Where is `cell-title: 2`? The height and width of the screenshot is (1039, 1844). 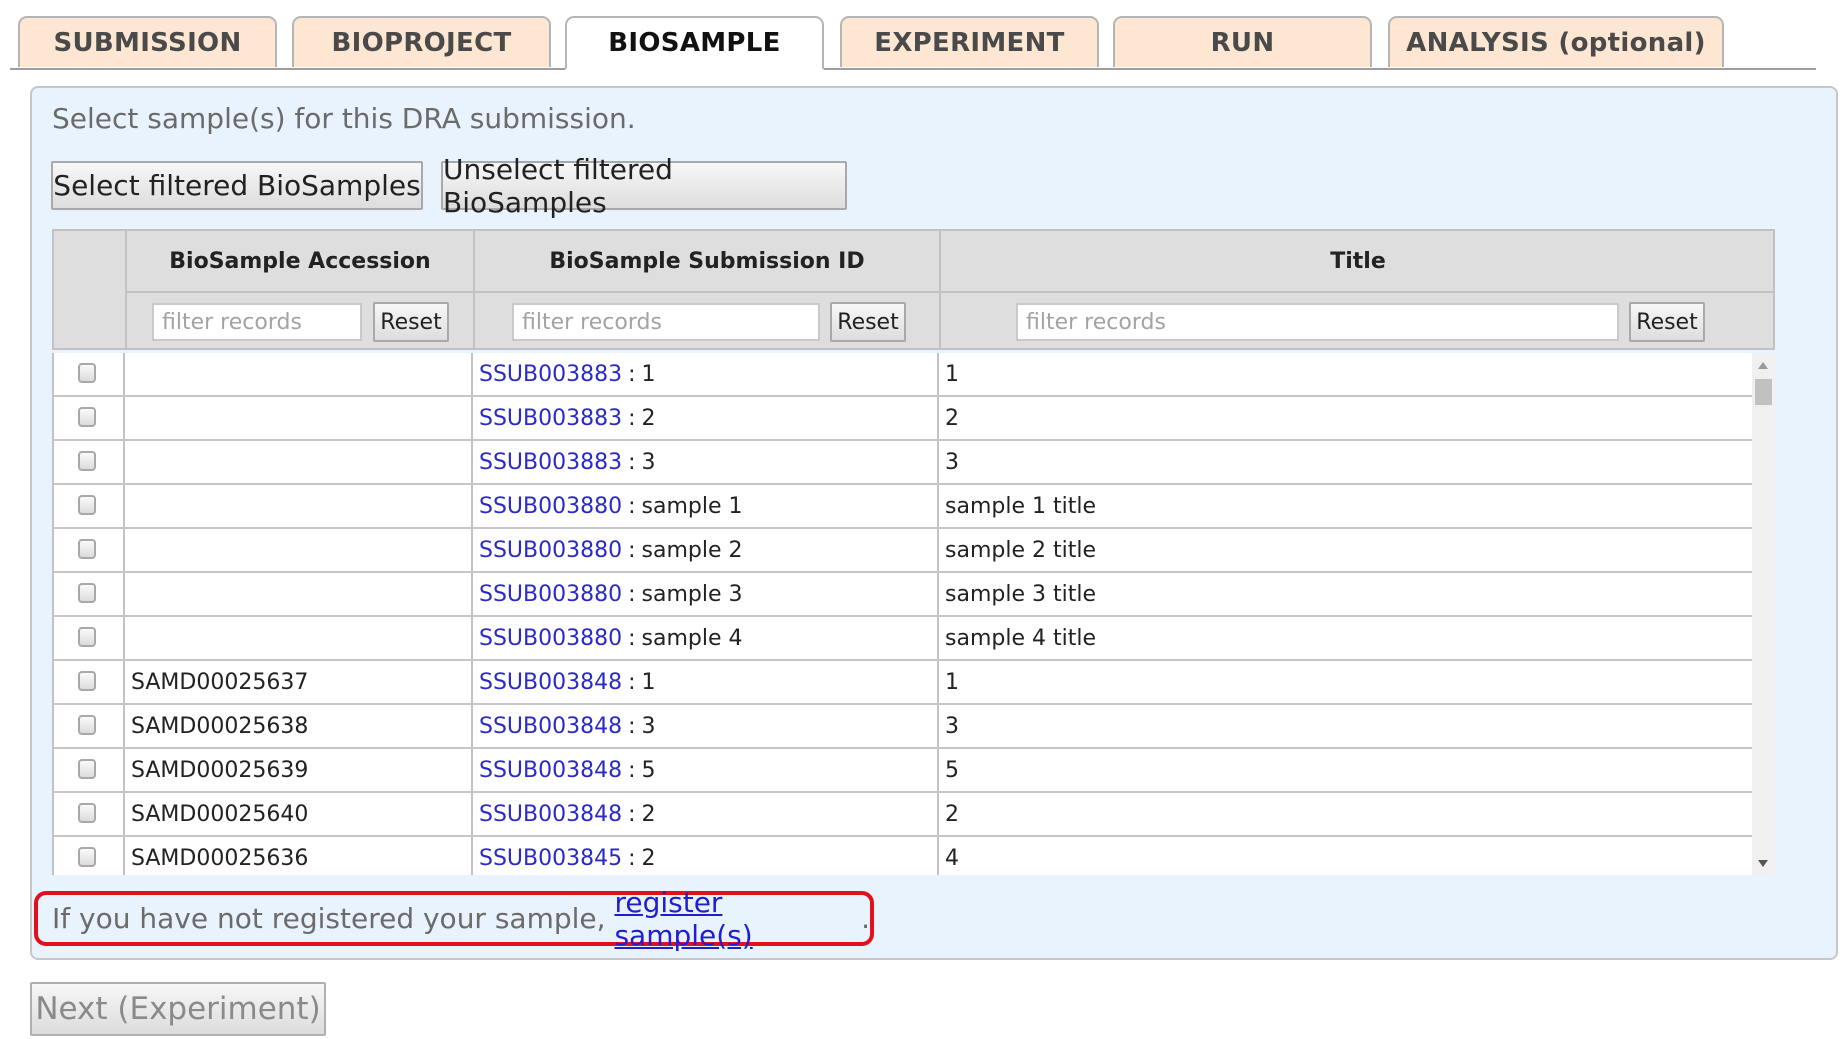 cell-title: 2 is located at coordinates (1344, 814).